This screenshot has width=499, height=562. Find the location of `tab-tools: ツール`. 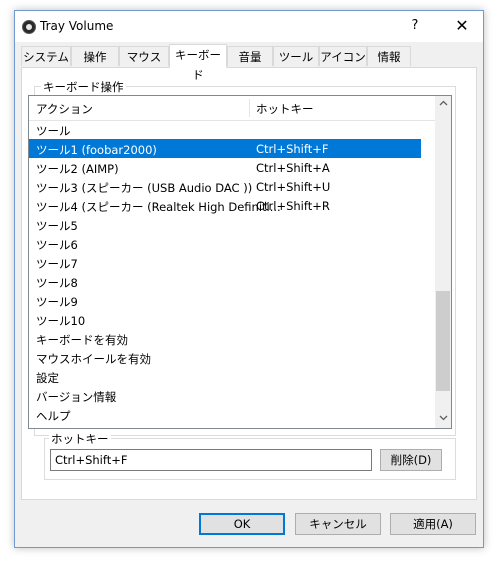

tab-tools: ツール is located at coordinates (296, 56).